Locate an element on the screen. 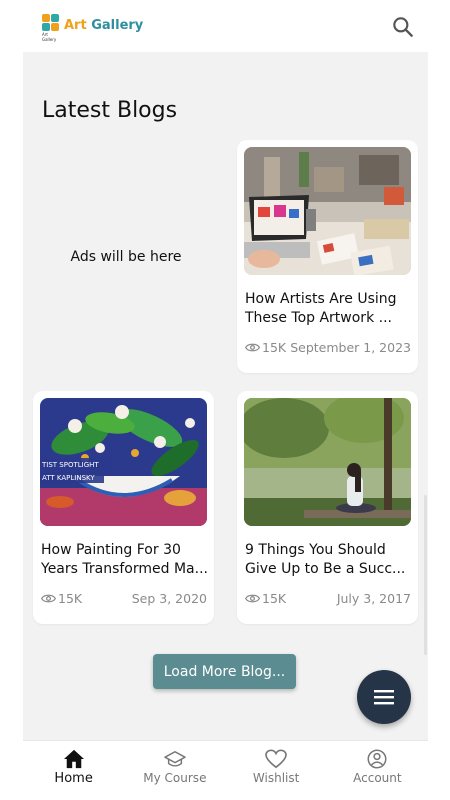  search-icon is located at coordinates (403, 27).